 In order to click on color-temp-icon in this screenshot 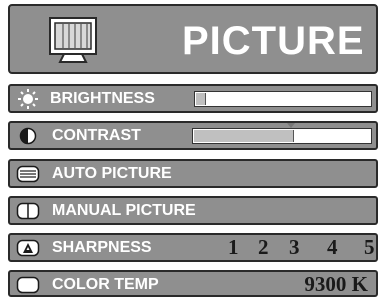, I will do `click(28, 285)`.